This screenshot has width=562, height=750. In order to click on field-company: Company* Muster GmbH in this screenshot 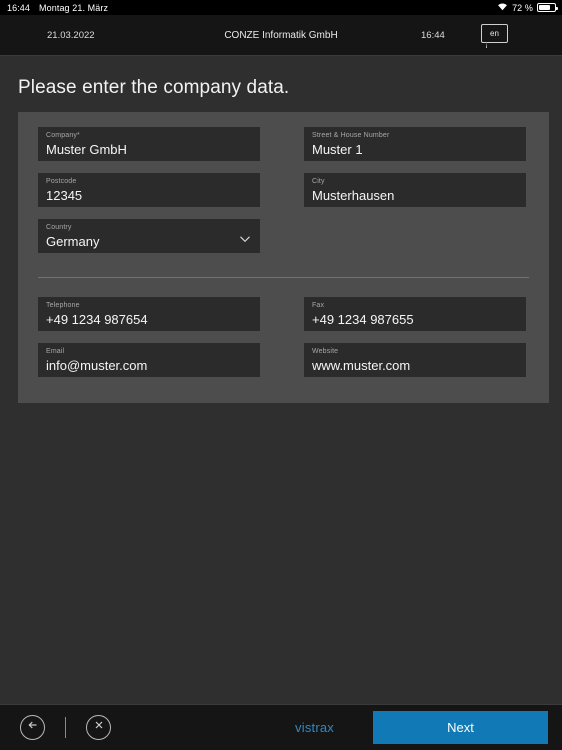, I will do `click(149, 144)`.